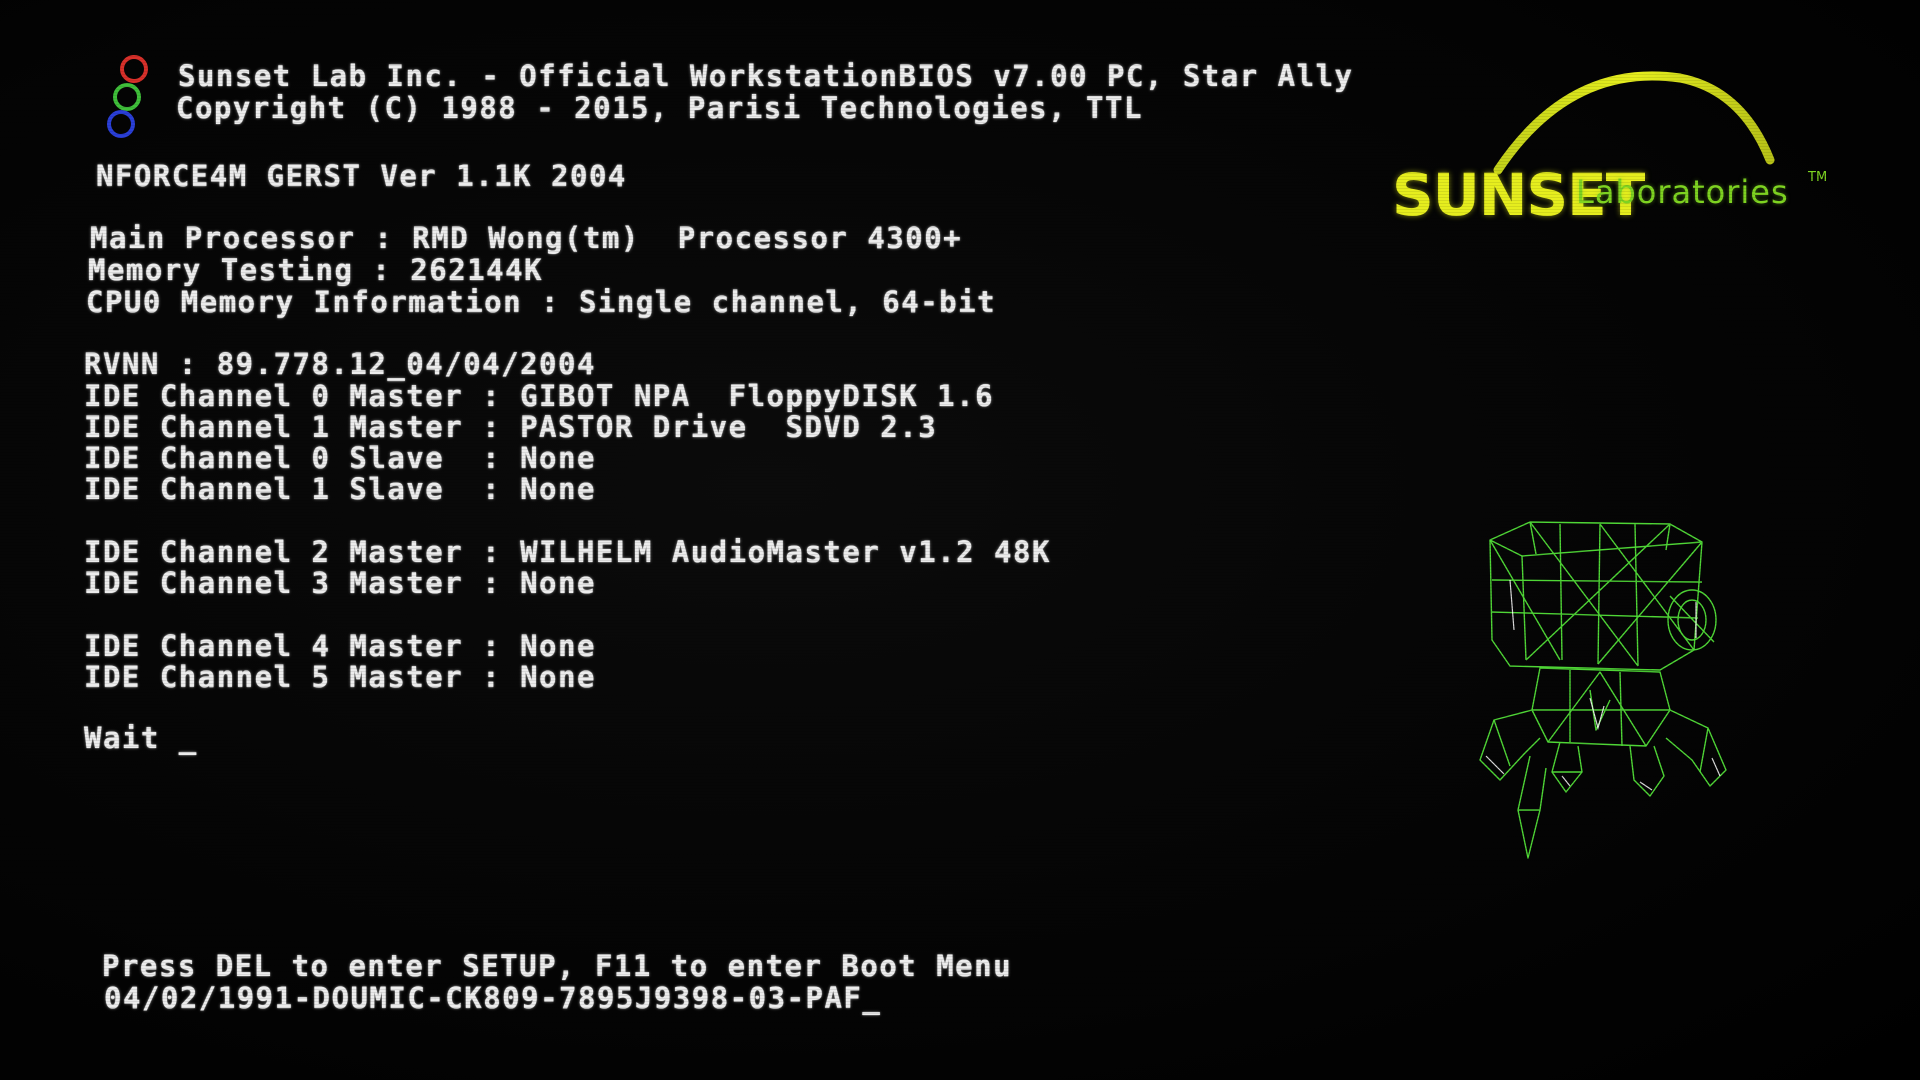 The height and width of the screenshot is (1080, 1920). Describe the element at coordinates (340, 646) in the screenshot. I see `ide-channel-line: IDE Channel 4 Master : None` at that location.